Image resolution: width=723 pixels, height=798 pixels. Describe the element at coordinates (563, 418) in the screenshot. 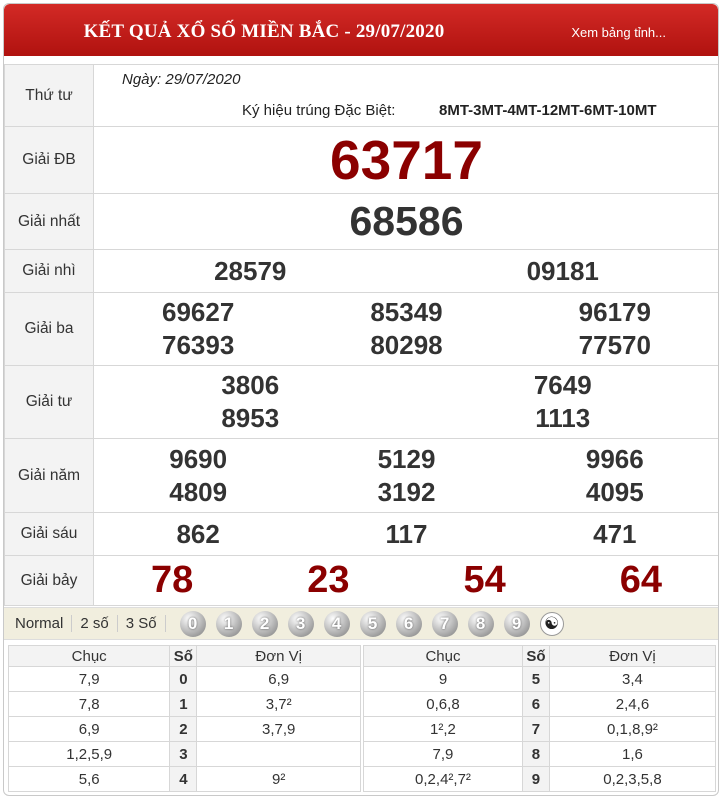

I see `prize-number: 1113` at that location.